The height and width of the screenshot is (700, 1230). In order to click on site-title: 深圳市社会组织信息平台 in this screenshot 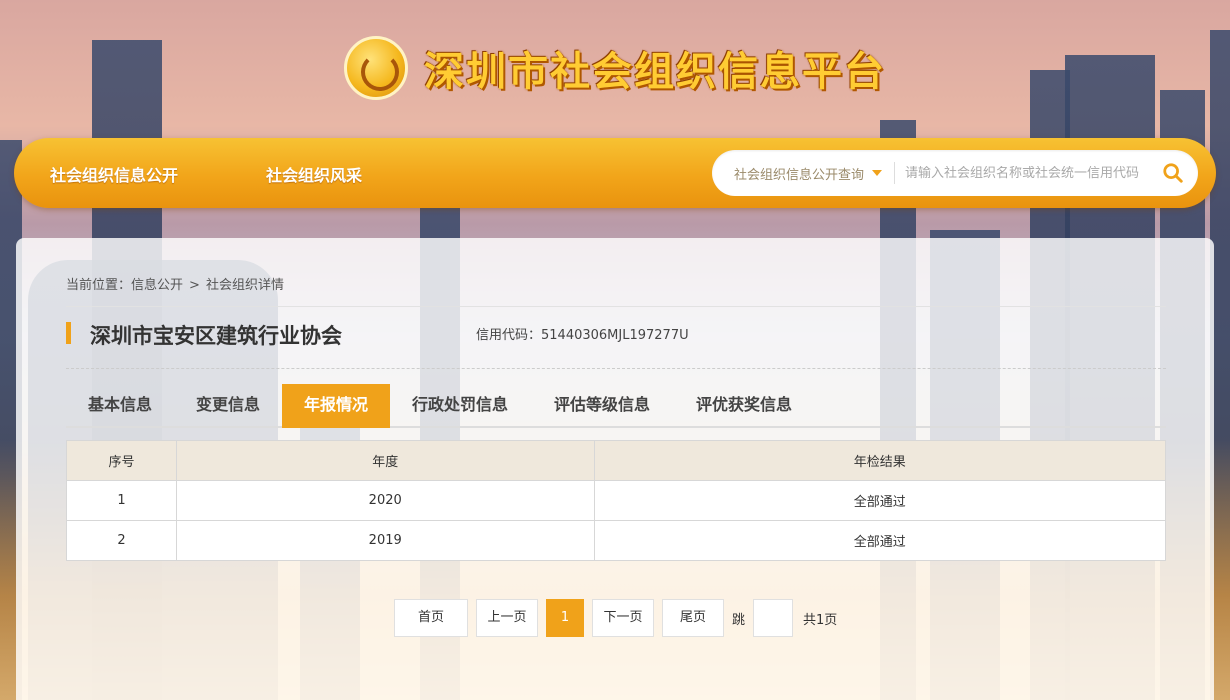, I will do `click(655, 72)`.